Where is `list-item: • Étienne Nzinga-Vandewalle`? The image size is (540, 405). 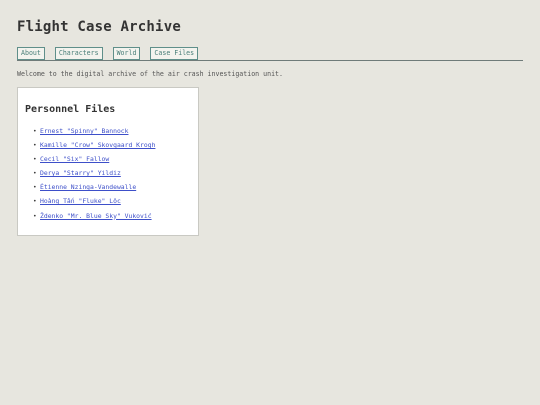 list-item: • Étienne Nzinga-Vandewalle is located at coordinates (94, 190).